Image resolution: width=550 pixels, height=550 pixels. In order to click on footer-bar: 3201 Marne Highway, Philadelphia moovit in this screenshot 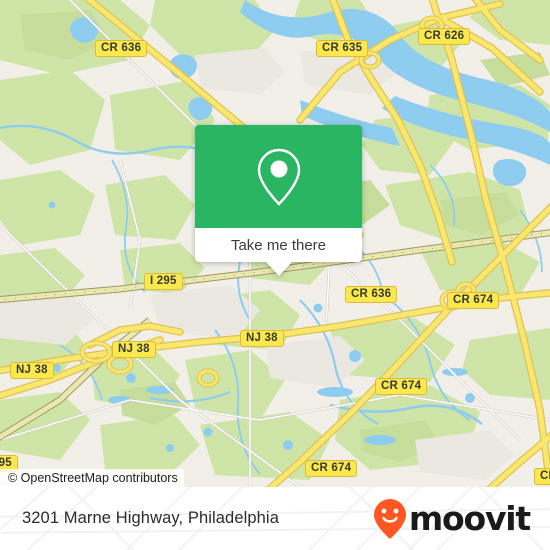, I will do `click(275, 518)`.